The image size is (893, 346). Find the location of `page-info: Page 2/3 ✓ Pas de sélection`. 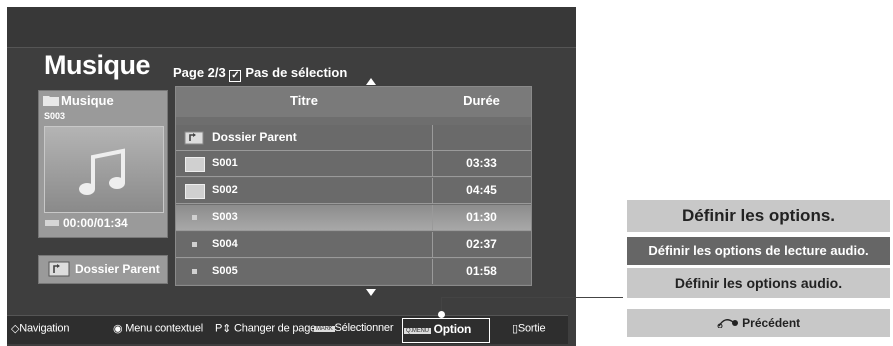

page-info: Page 2/3 ✓ Pas de sélection is located at coordinates (260, 73).